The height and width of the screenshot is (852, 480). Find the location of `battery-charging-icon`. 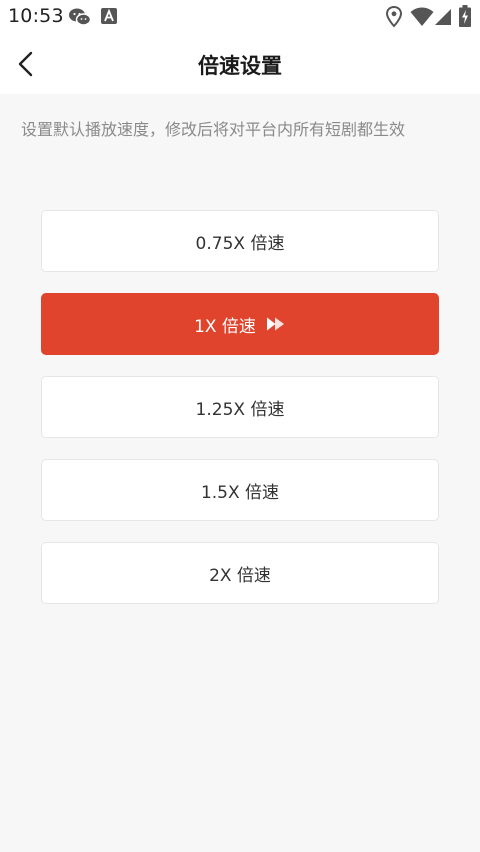

battery-charging-icon is located at coordinates (465, 18).